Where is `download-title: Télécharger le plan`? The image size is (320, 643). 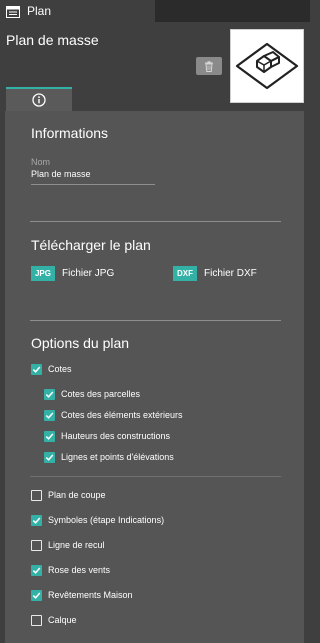 download-title: Télécharger le plan is located at coordinates (91, 245).